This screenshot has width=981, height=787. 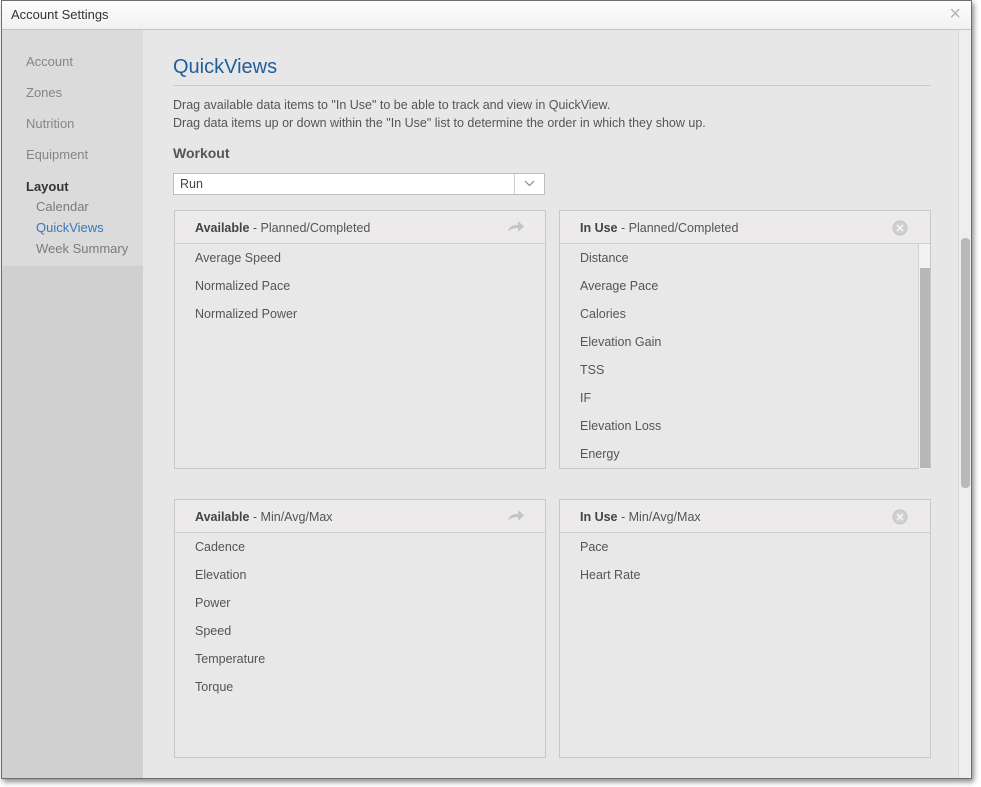 What do you see at coordinates (745, 314) in the screenshot?
I see `data-item: Calories` at bounding box center [745, 314].